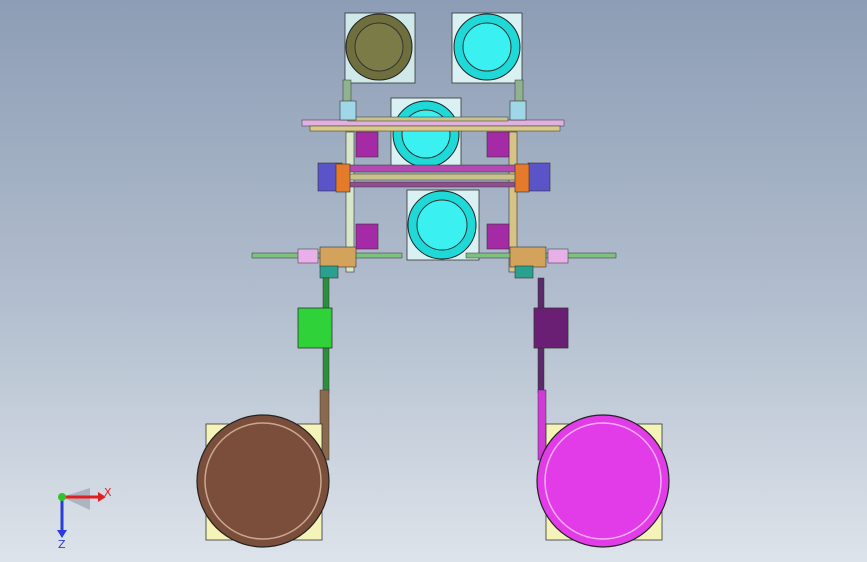  Describe the element at coordinates (433, 328) in the screenshot. I see `side-controllers` at that location.